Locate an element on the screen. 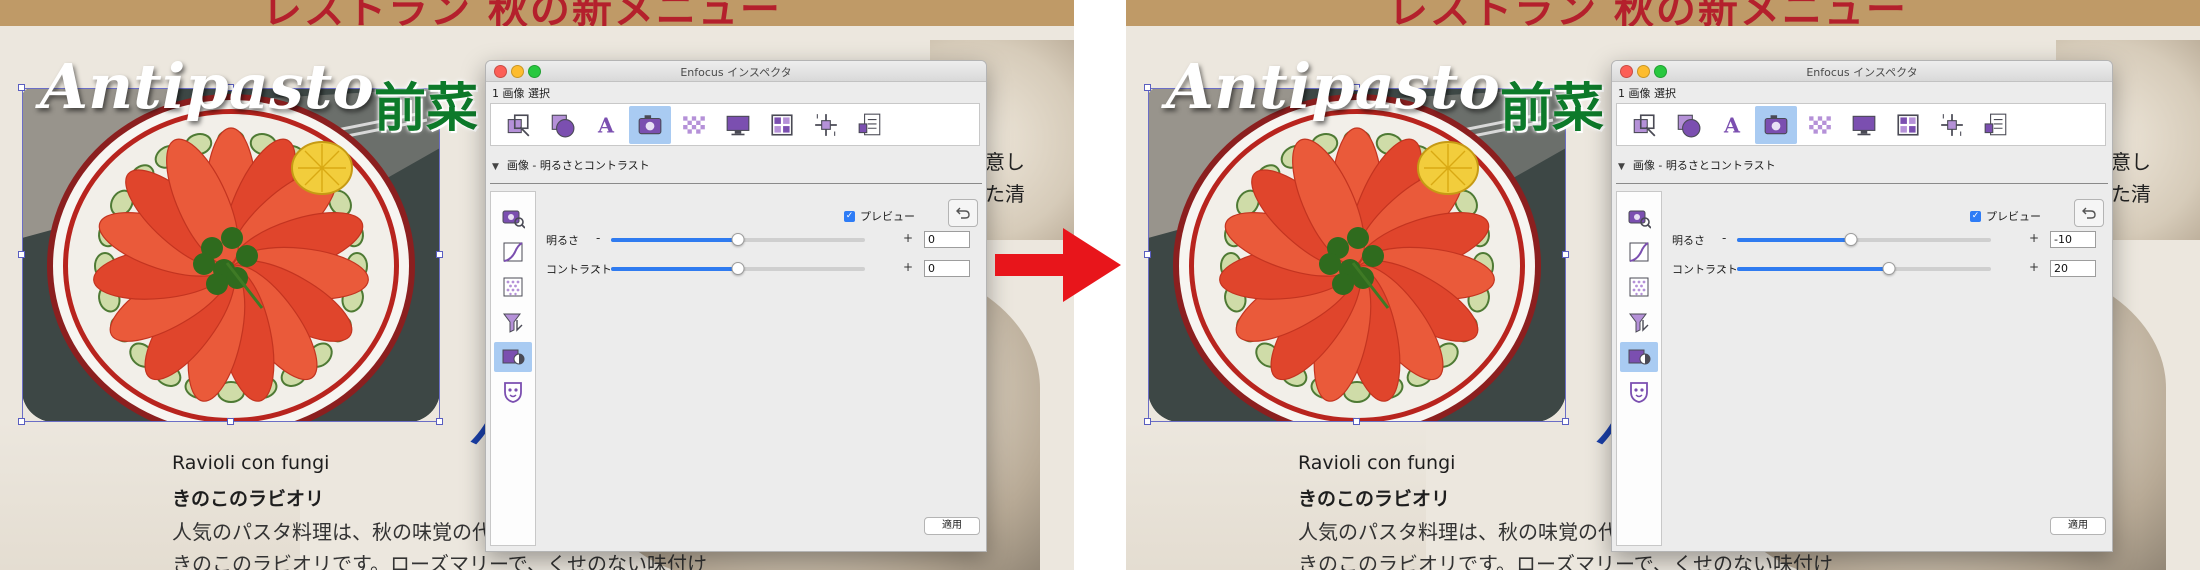  image-inspect-icon is located at coordinates (513, 219).